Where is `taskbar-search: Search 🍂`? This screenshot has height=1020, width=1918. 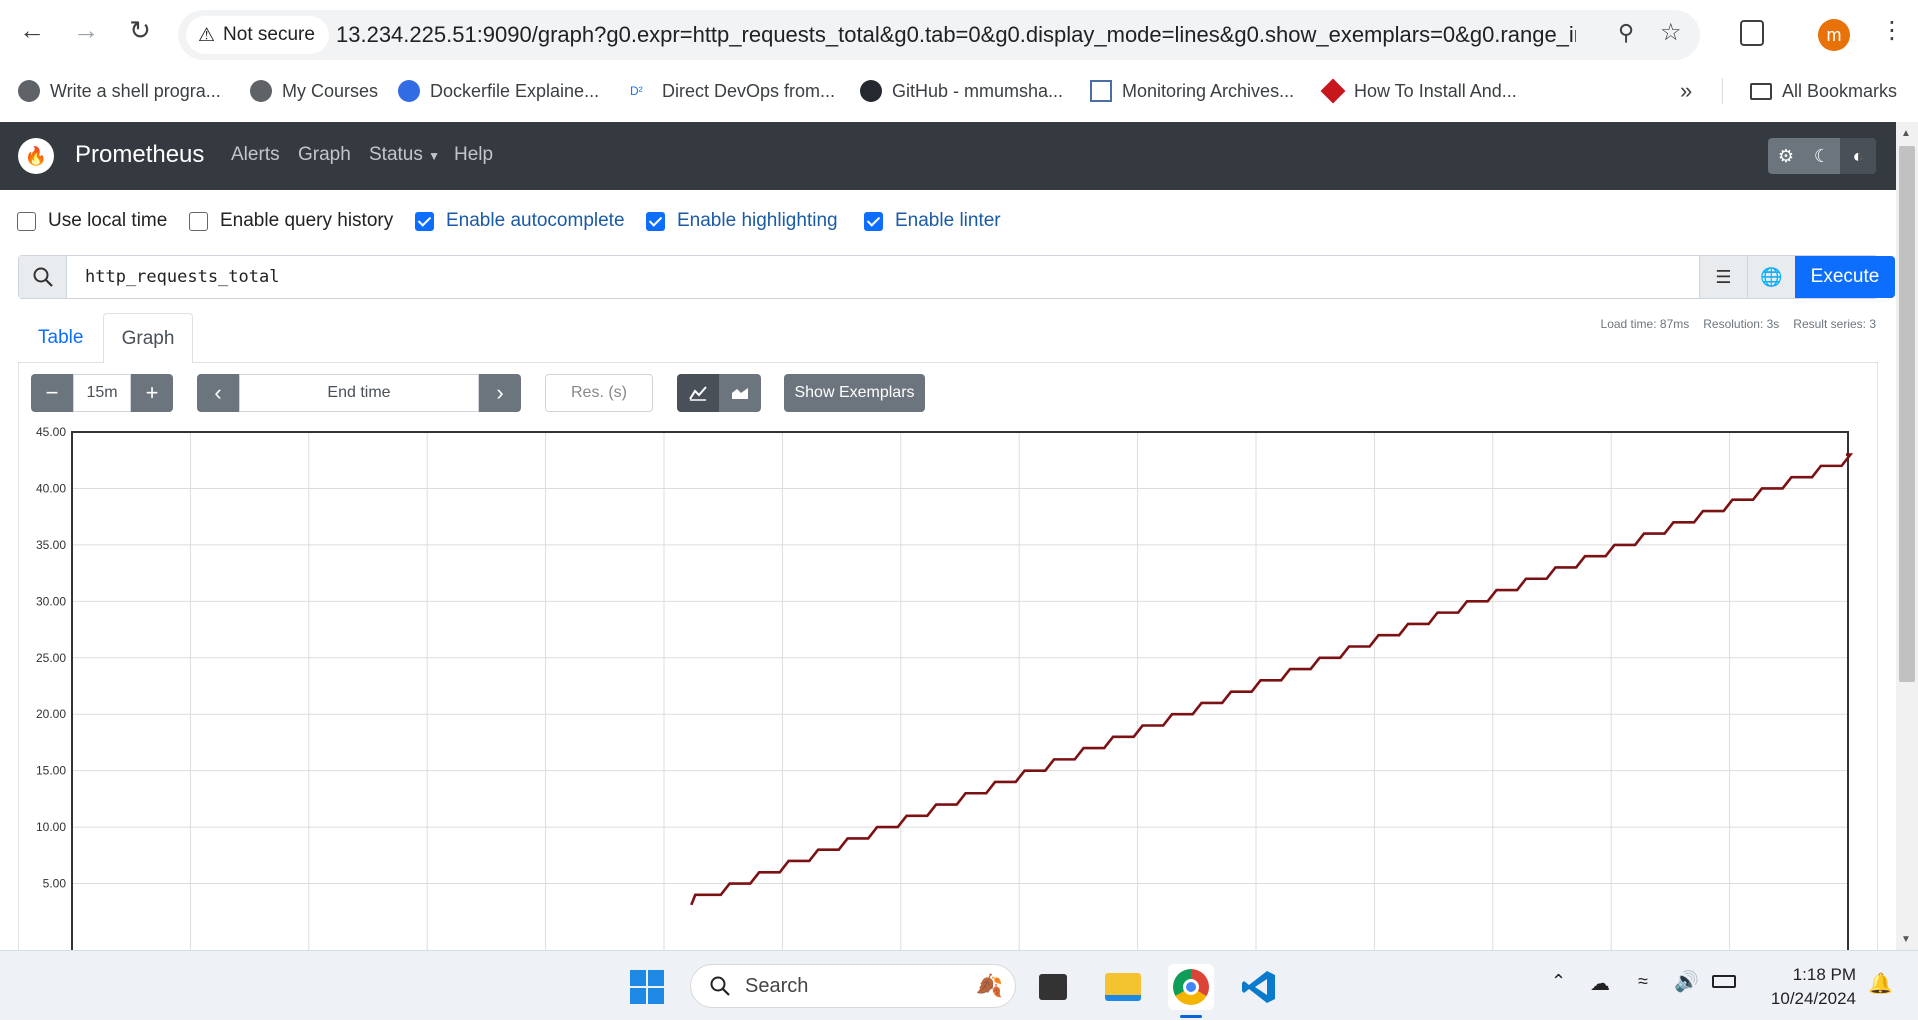
taskbar-search: Search 🍂 is located at coordinates (853, 986).